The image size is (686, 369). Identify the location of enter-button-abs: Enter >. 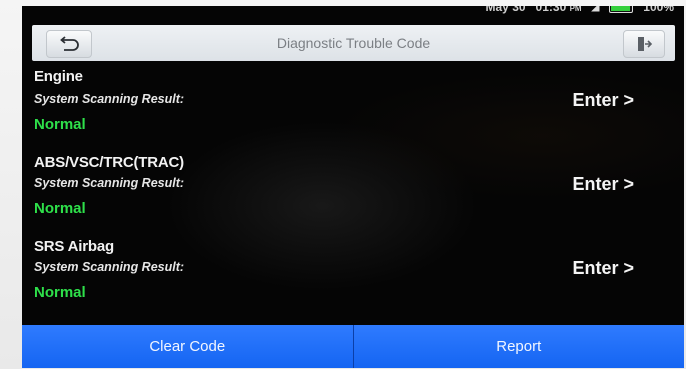
(603, 184).